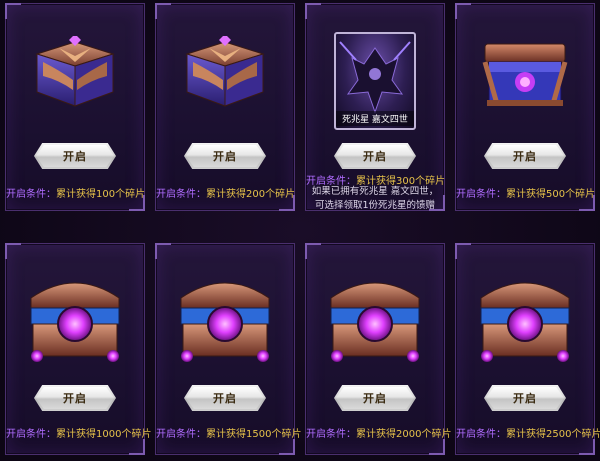  Describe the element at coordinates (375, 81) in the screenshot. I see `champion-skin-portrait: 死兆星 嘉文四世` at that location.